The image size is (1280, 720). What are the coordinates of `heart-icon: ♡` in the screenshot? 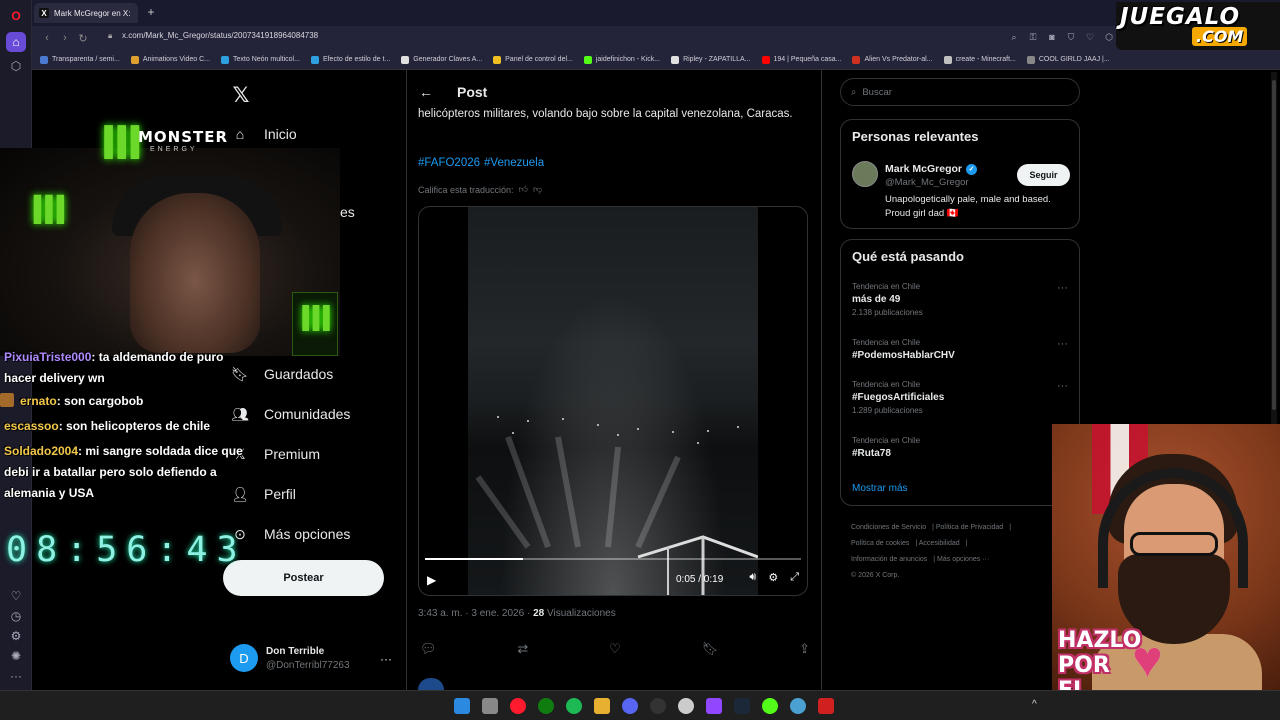 It's located at (16, 596).